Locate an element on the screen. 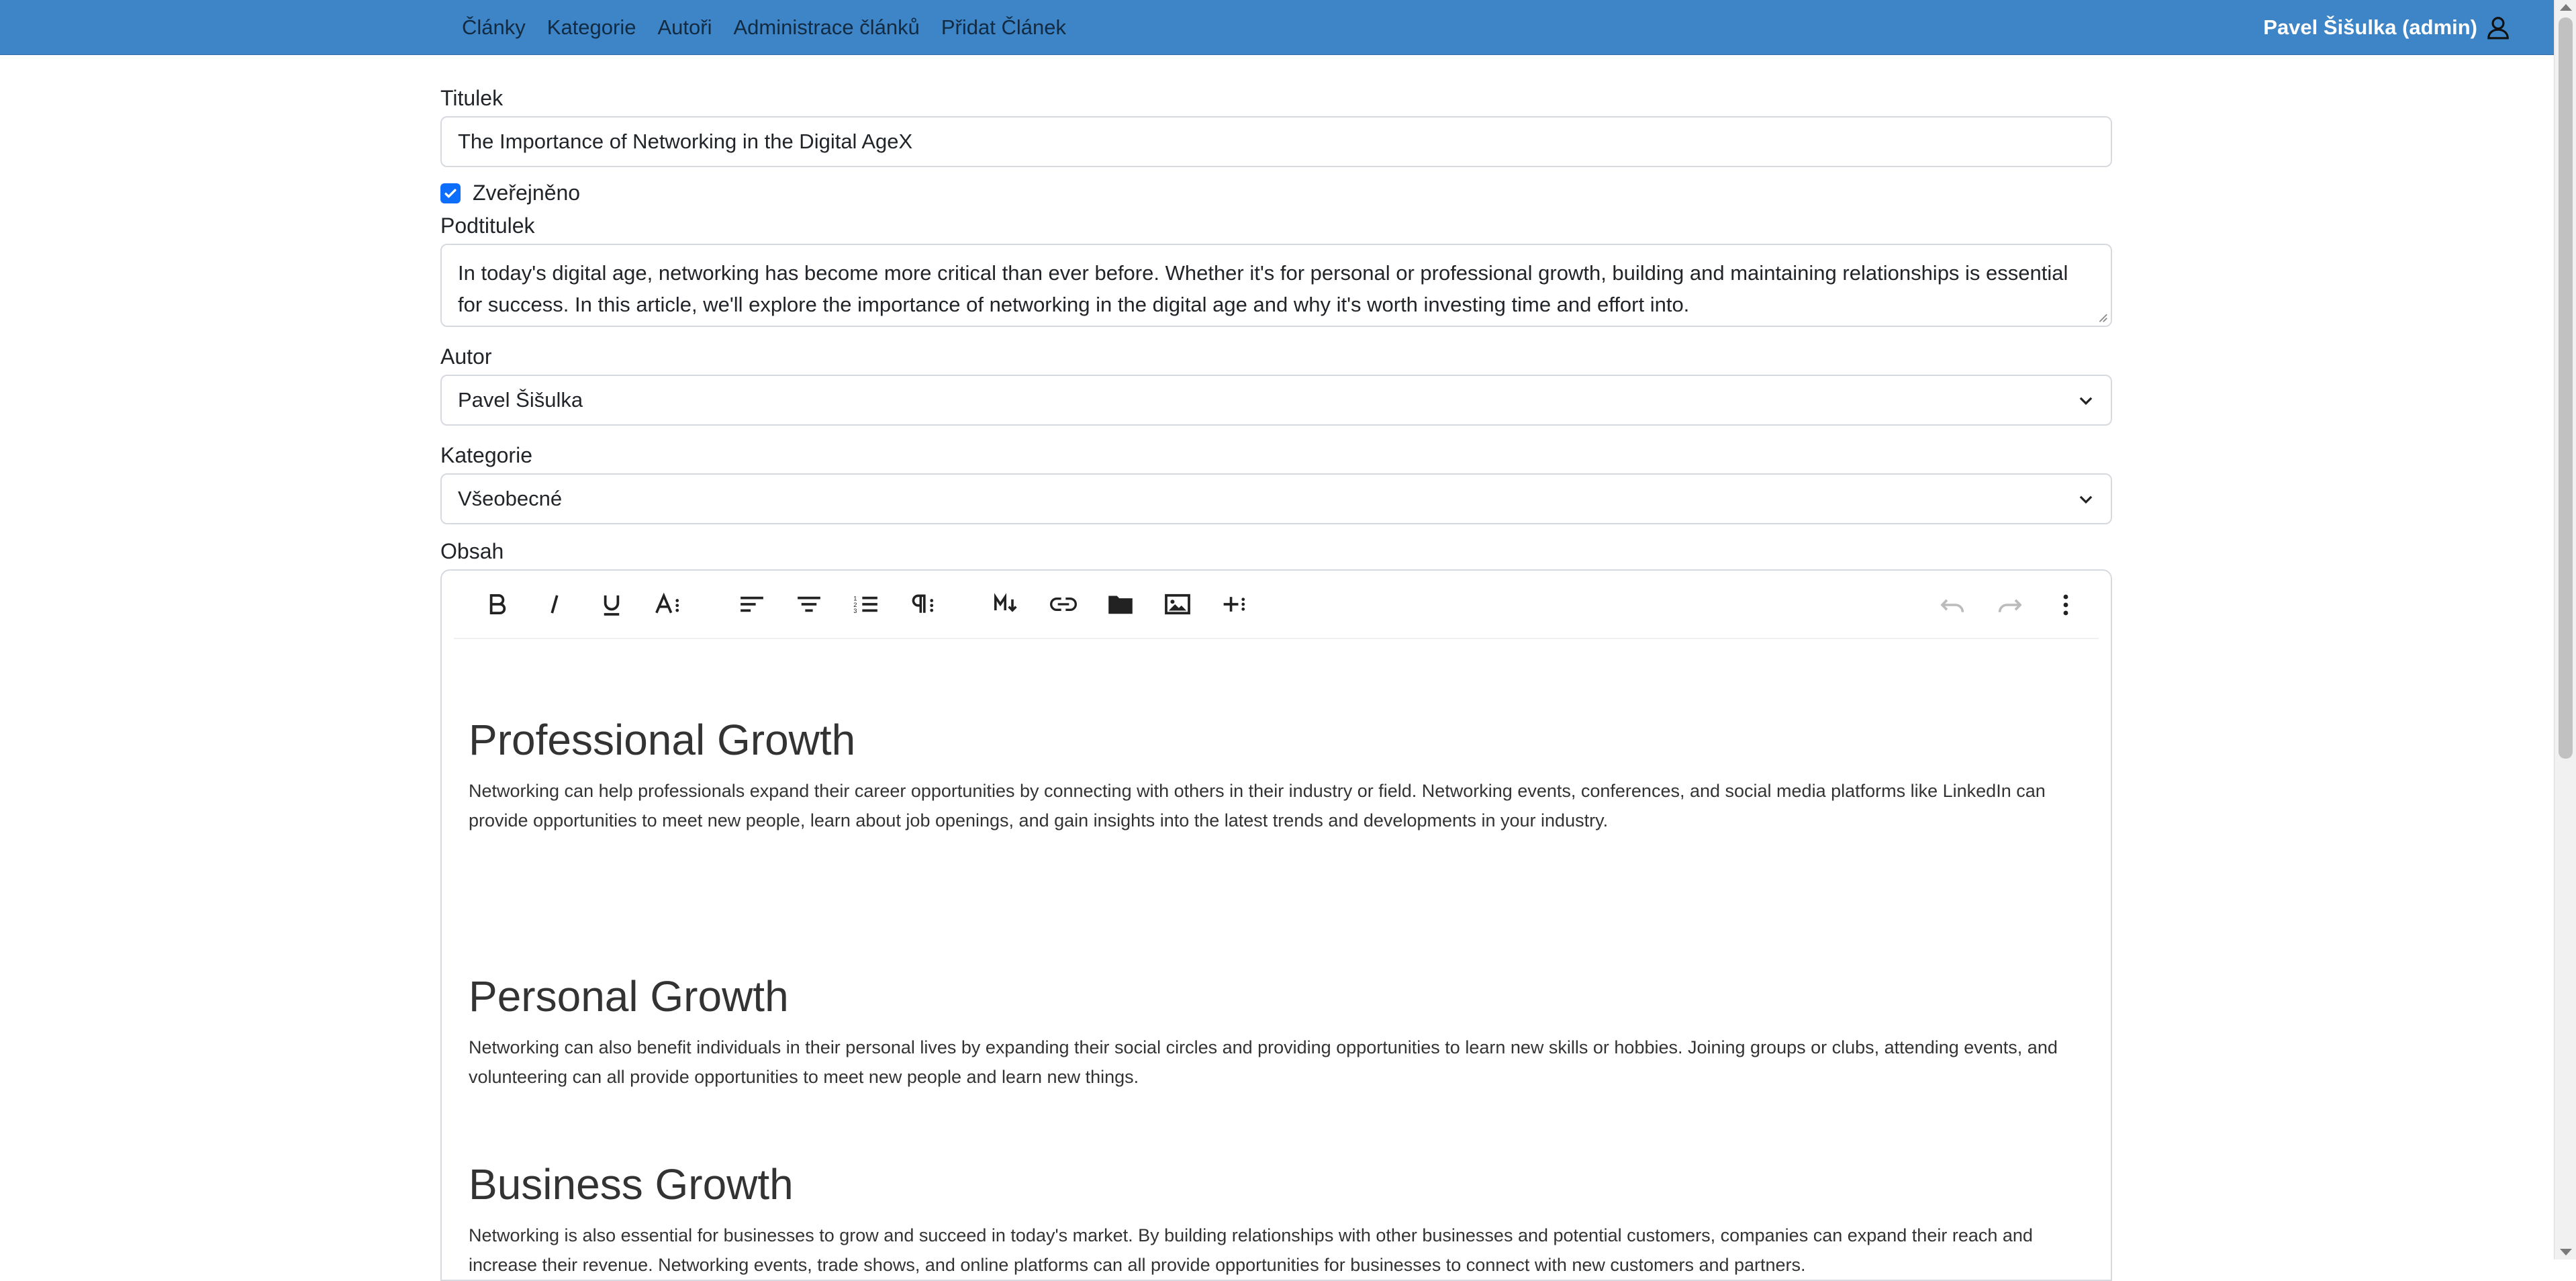 The width and height of the screenshot is (2576, 1281). category-select: Všeobecné is located at coordinates (1276, 499).